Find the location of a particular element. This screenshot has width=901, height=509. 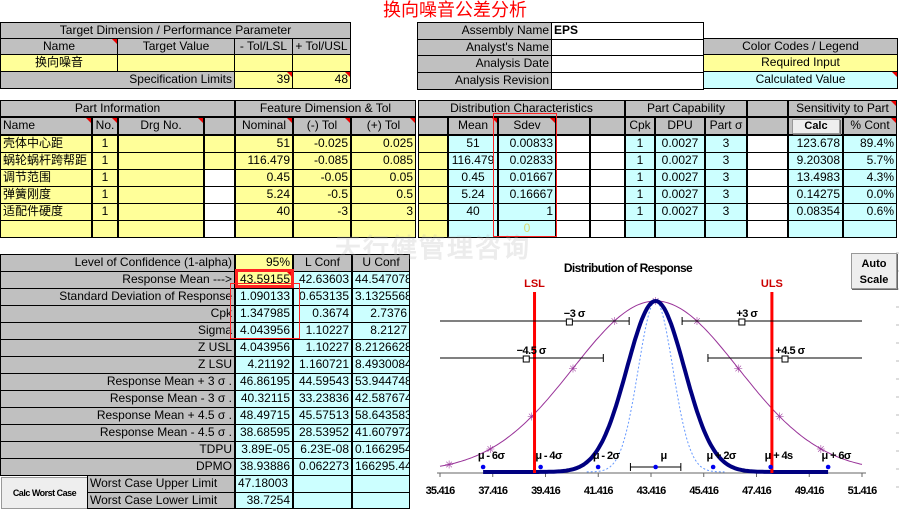

part-cont-cell: 4.3% is located at coordinates (870, 178).